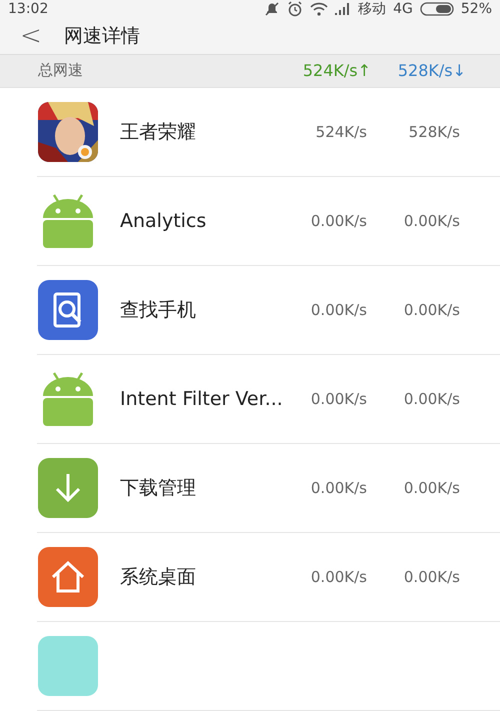  Describe the element at coordinates (437, 9) in the screenshot. I see `battery-icon` at that location.